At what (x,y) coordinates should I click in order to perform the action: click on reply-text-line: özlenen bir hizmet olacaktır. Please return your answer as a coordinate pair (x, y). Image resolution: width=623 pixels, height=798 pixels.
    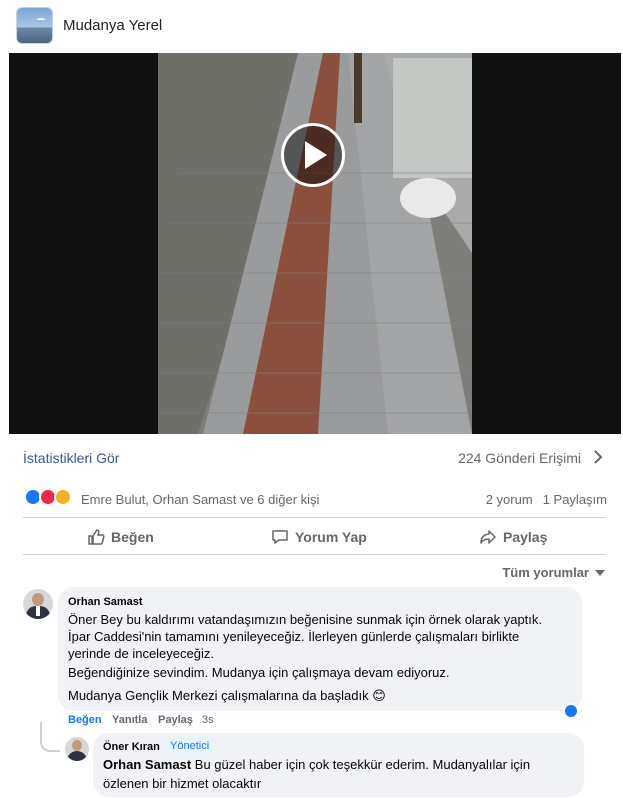
    Looking at the image, I should click on (182, 783).